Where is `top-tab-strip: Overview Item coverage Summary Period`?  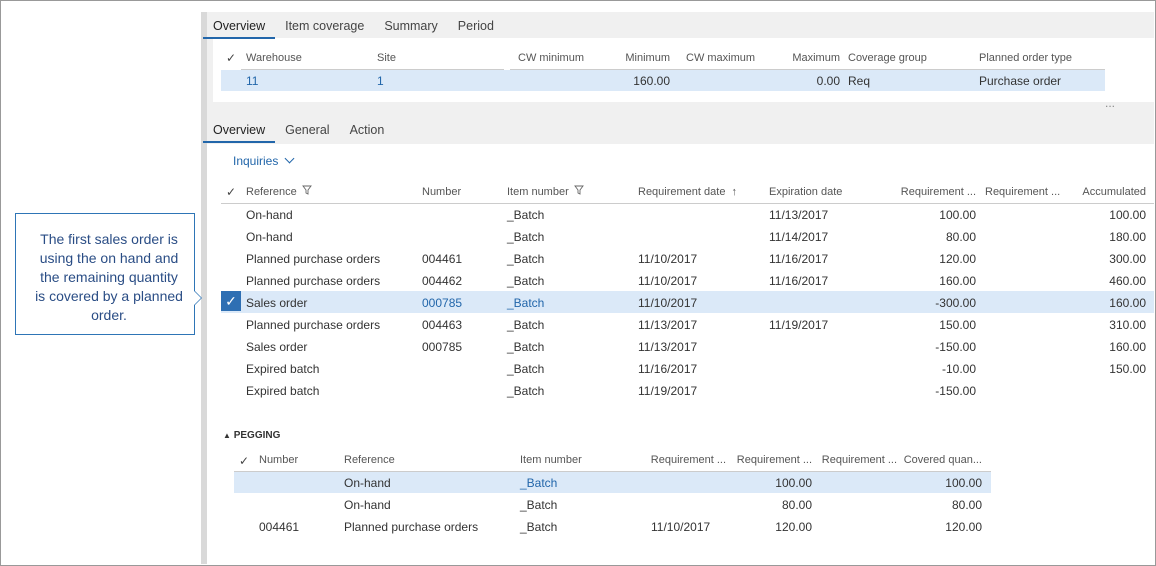 top-tab-strip: Overview Item coverage Summary Period is located at coordinates (353, 26).